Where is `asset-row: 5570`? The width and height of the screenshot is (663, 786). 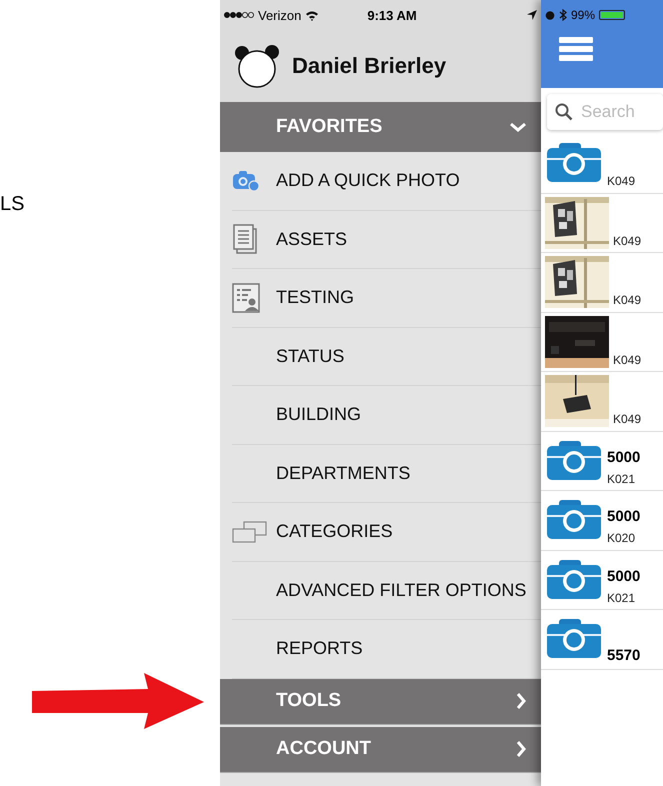
asset-row: 5570 is located at coordinates (602, 640).